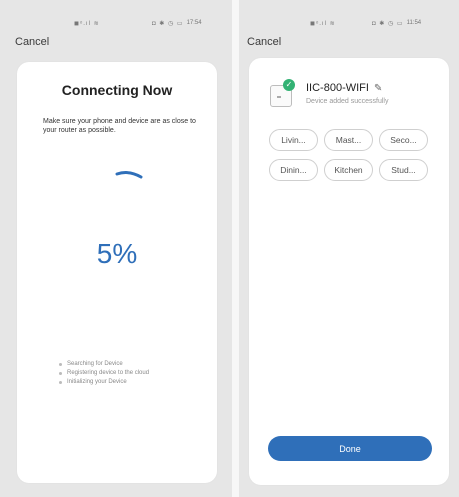  I want to click on device-name: IIC-800-WIFI, so click(337, 88).